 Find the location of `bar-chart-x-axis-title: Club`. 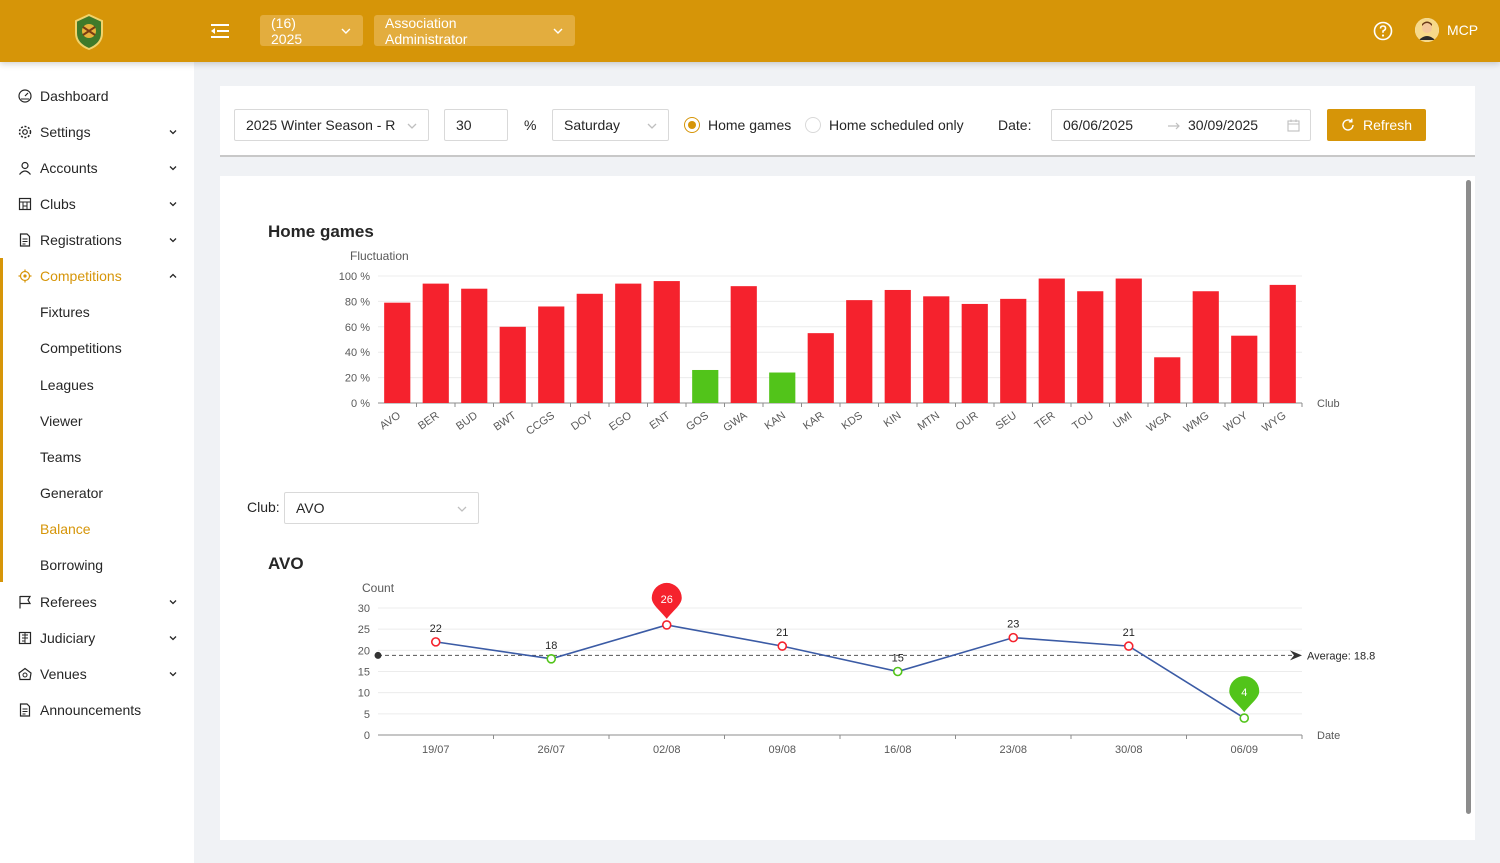

bar-chart-x-axis-title: Club is located at coordinates (1328, 404).